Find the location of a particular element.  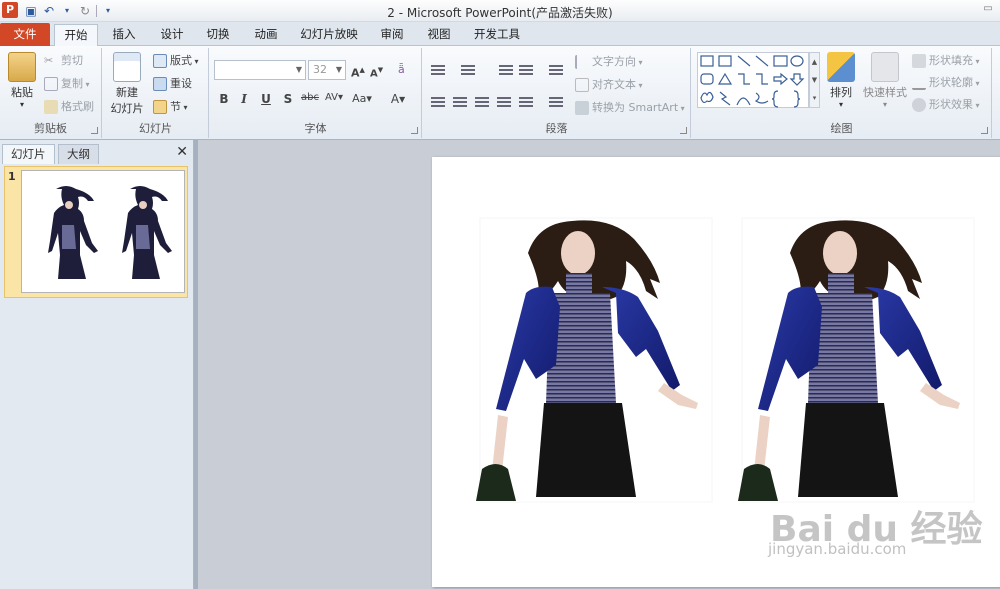

font-size-combo: 32 ▼ is located at coordinates (327, 70).